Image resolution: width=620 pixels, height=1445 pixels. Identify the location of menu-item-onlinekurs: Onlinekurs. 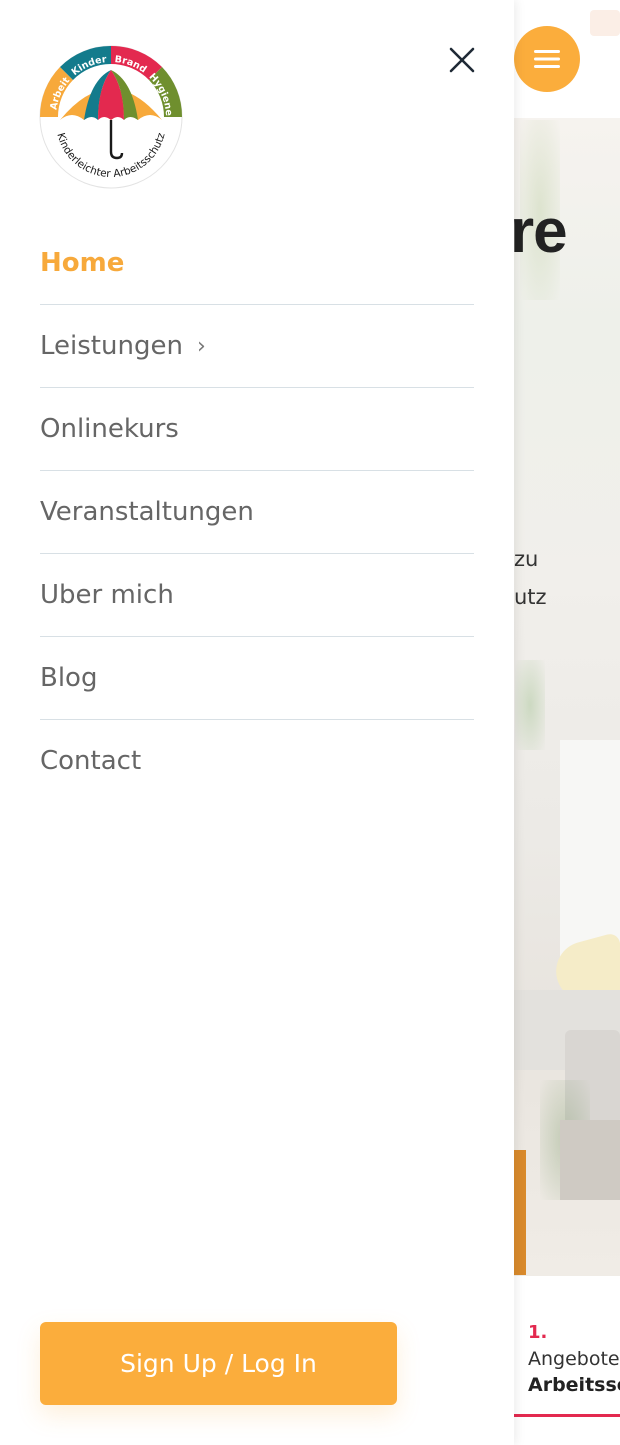
(257, 429).